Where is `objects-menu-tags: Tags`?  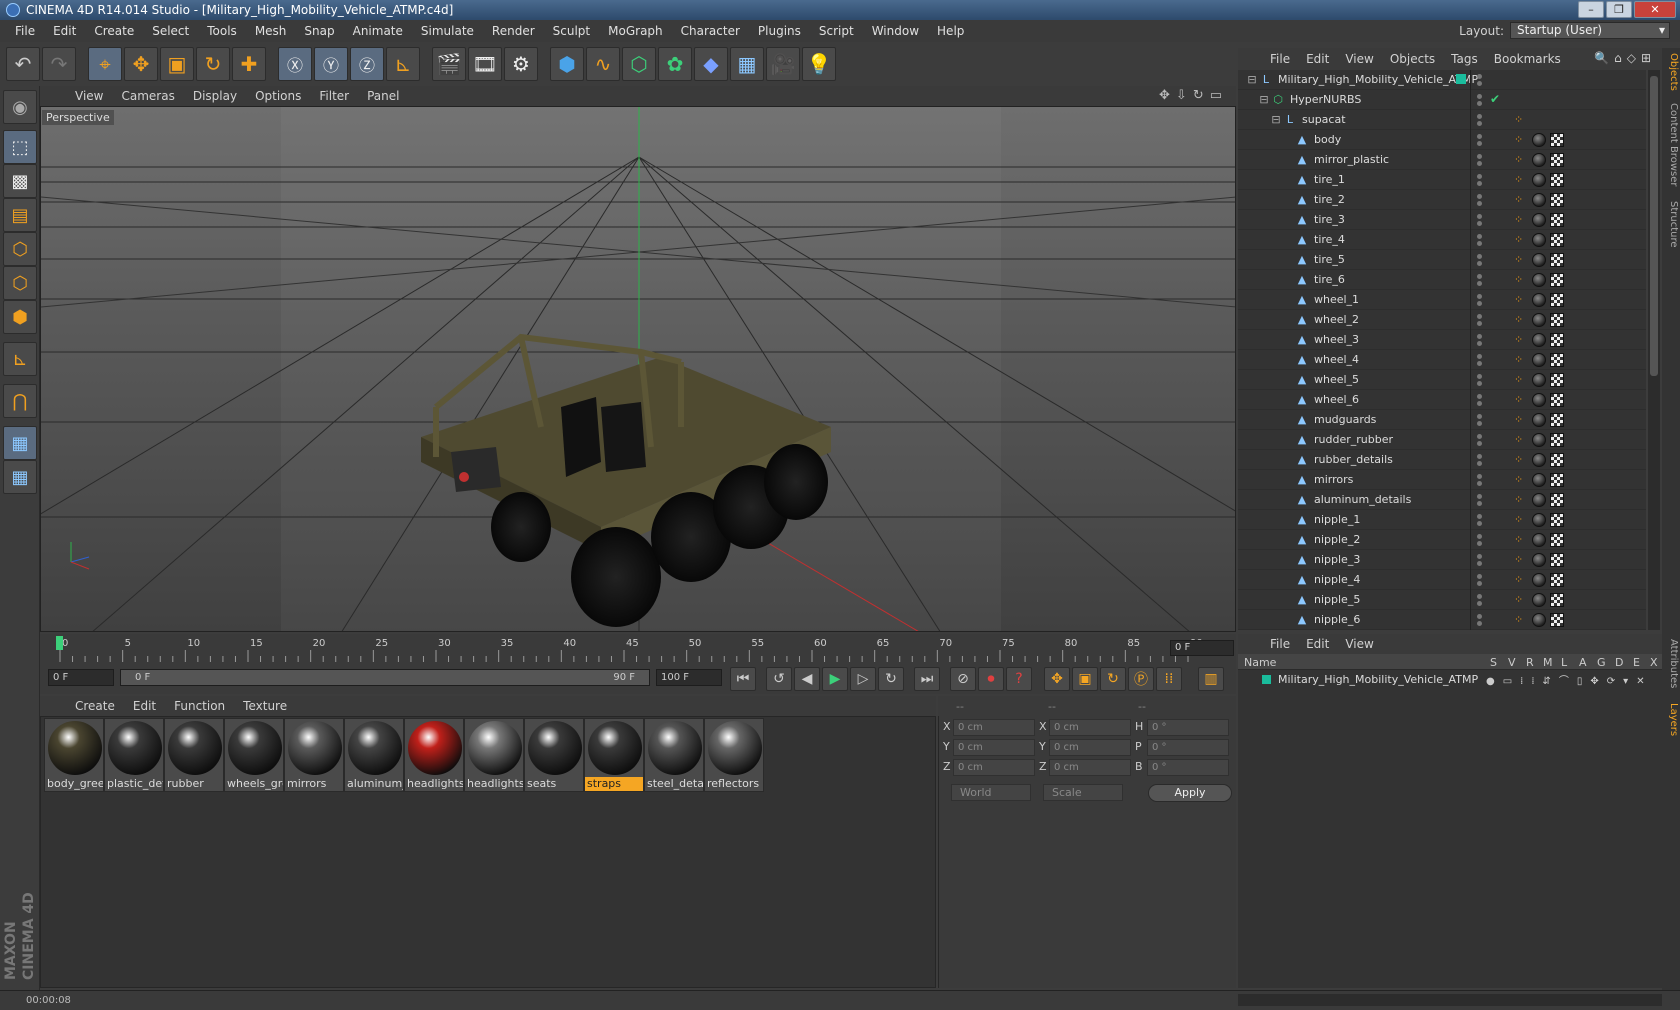
objects-menu-tags: Tags is located at coordinates (1464, 59).